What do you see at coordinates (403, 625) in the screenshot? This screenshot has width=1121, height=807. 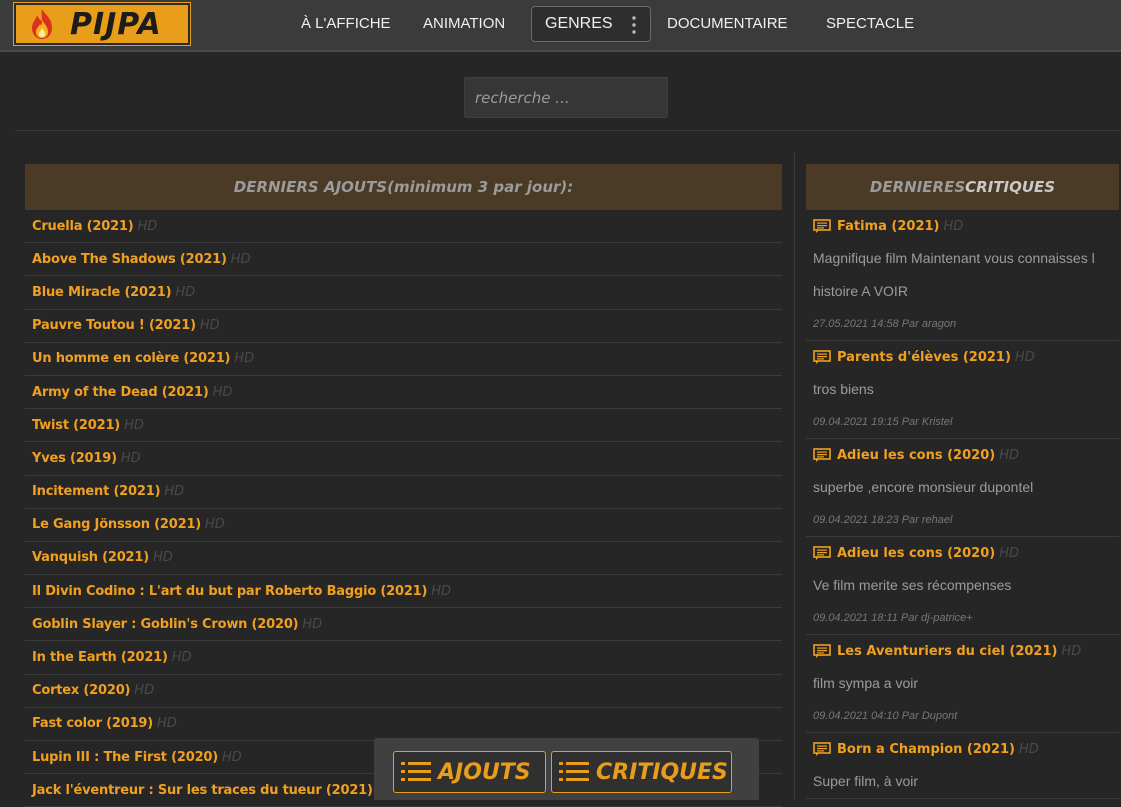 I see `list-item: Goblin Slayer : Goblin's Crown (2020) HD` at bounding box center [403, 625].